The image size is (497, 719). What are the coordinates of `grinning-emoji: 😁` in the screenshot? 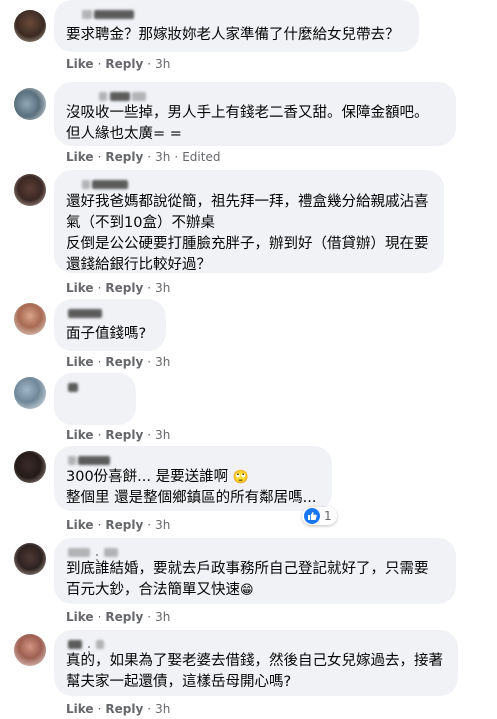 It's located at (247, 590).